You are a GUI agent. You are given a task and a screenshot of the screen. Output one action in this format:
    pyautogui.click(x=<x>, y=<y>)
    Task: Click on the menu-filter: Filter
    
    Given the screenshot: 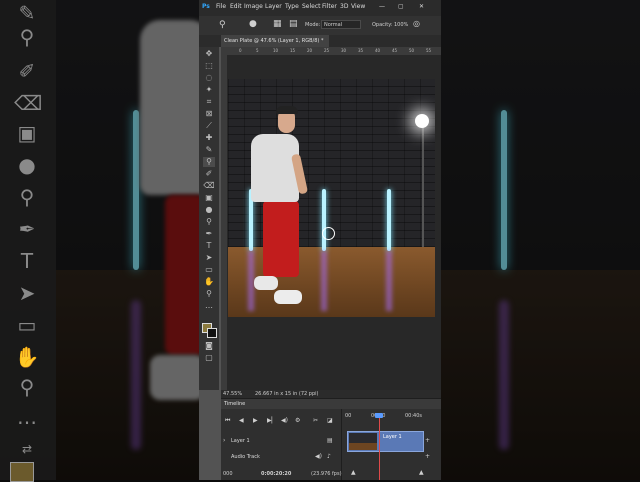 What is the action you would take?
    pyautogui.click(x=329, y=6)
    